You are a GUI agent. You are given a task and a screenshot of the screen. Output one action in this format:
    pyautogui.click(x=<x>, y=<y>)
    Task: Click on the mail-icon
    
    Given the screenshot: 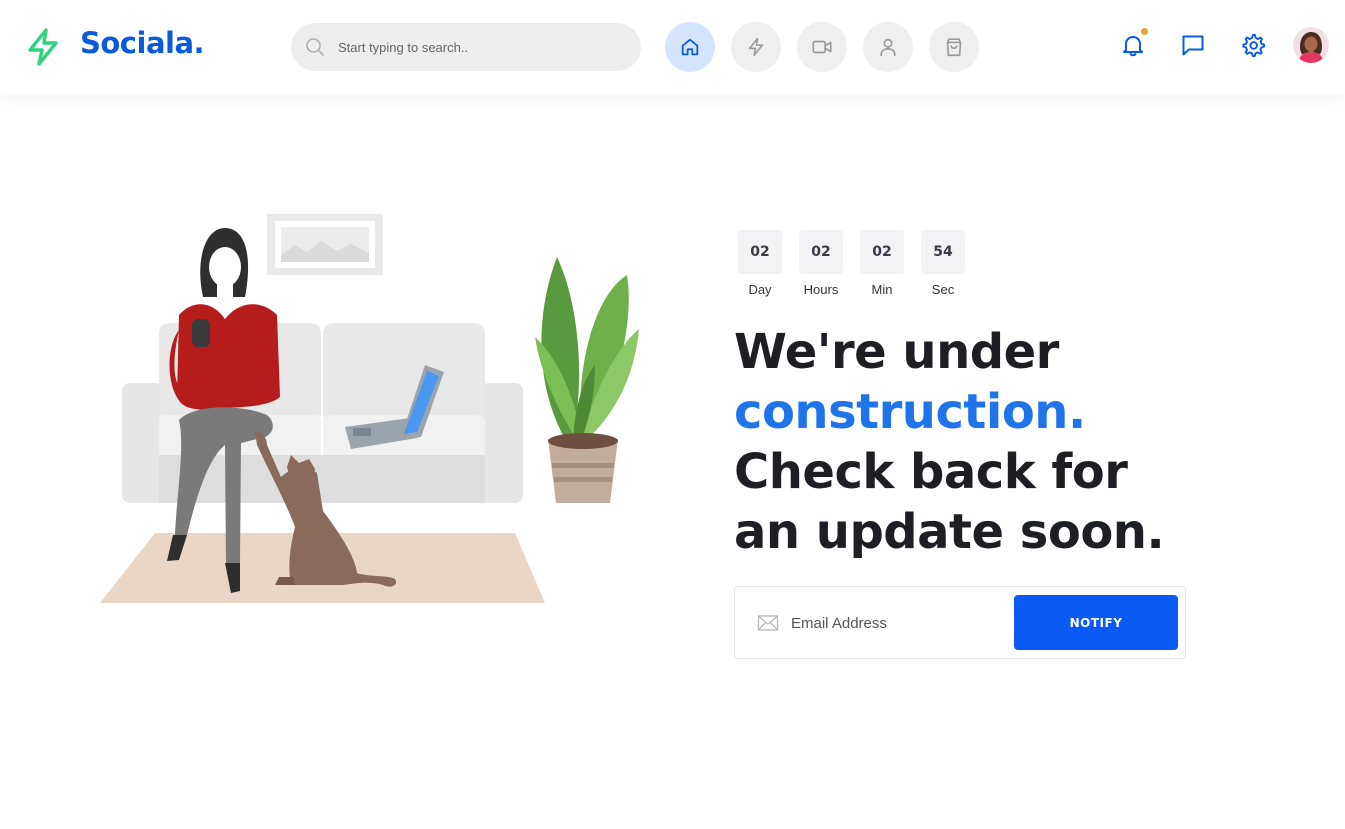 What is the action you would take?
    pyautogui.click(x=768, y=623)
    